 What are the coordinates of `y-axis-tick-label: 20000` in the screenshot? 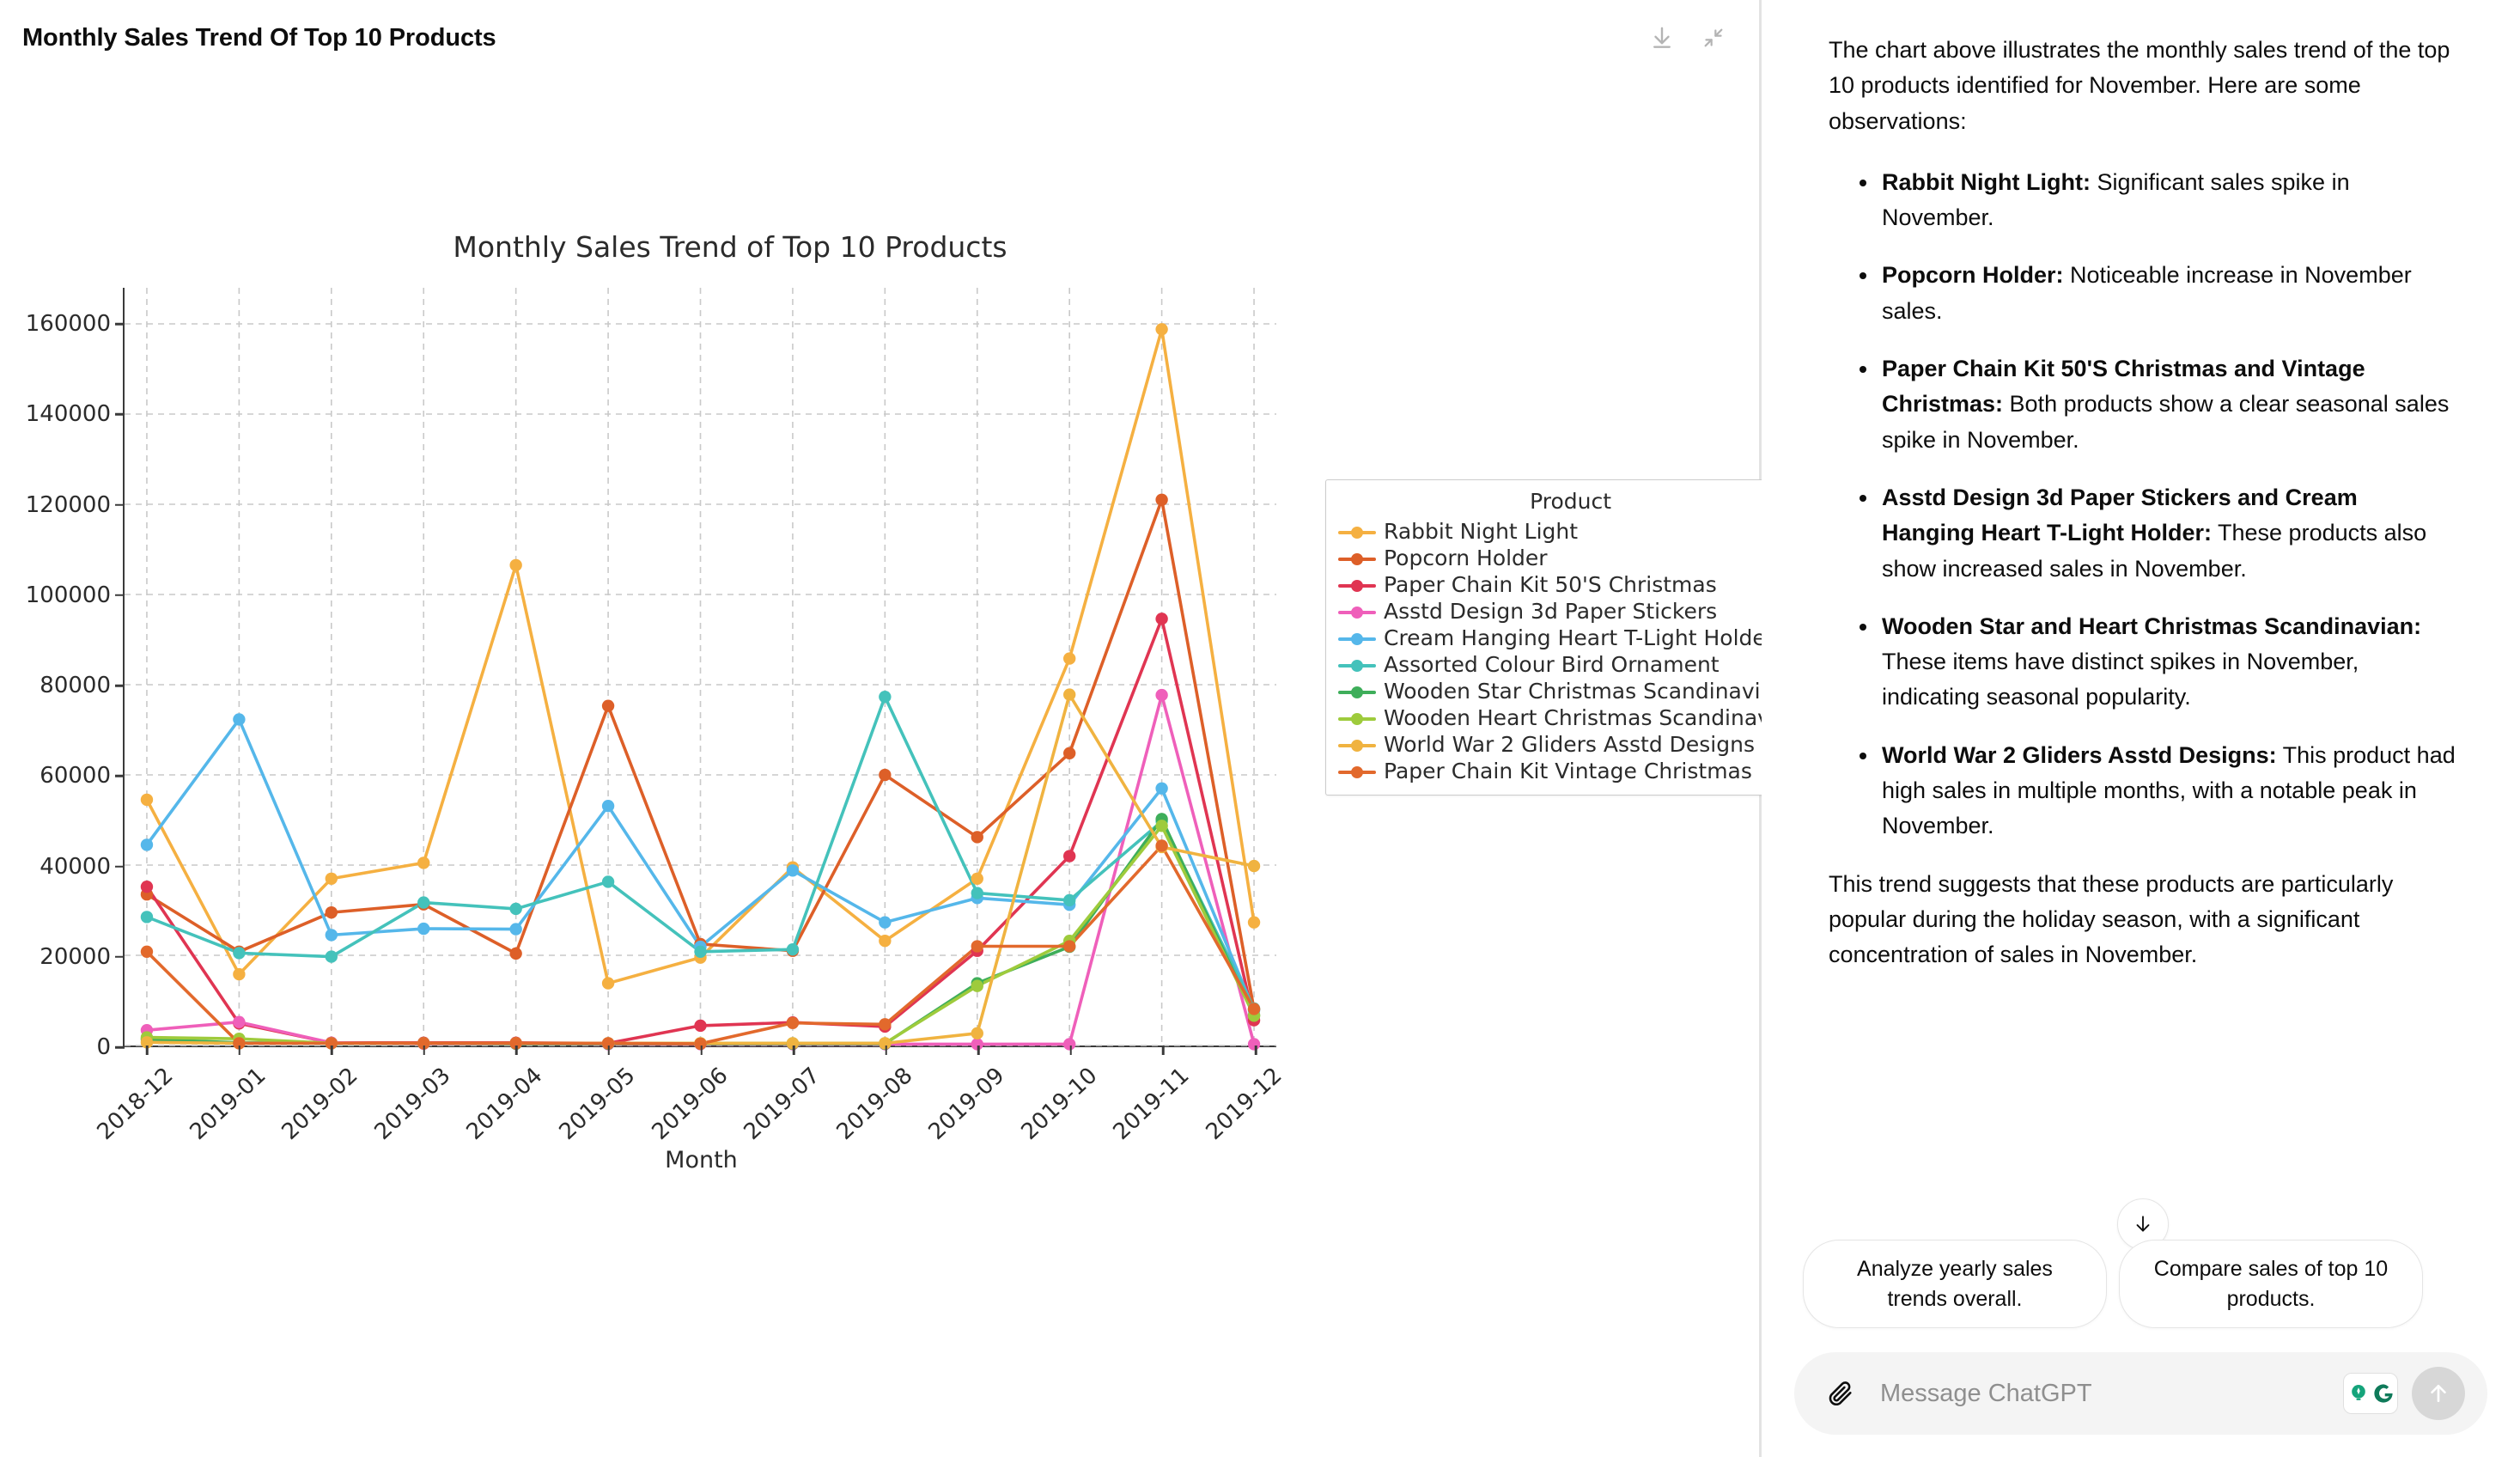 It's located at (76, 956).